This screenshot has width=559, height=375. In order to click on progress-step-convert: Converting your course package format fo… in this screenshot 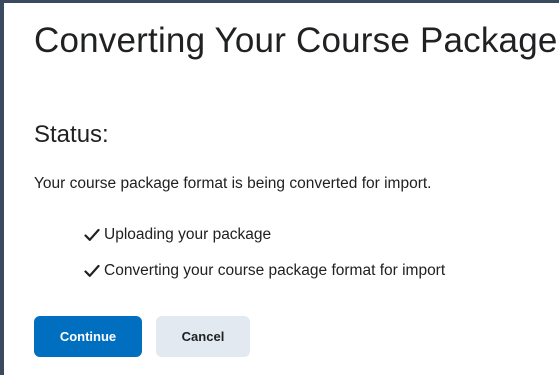, I will do `click(264, 271)`.